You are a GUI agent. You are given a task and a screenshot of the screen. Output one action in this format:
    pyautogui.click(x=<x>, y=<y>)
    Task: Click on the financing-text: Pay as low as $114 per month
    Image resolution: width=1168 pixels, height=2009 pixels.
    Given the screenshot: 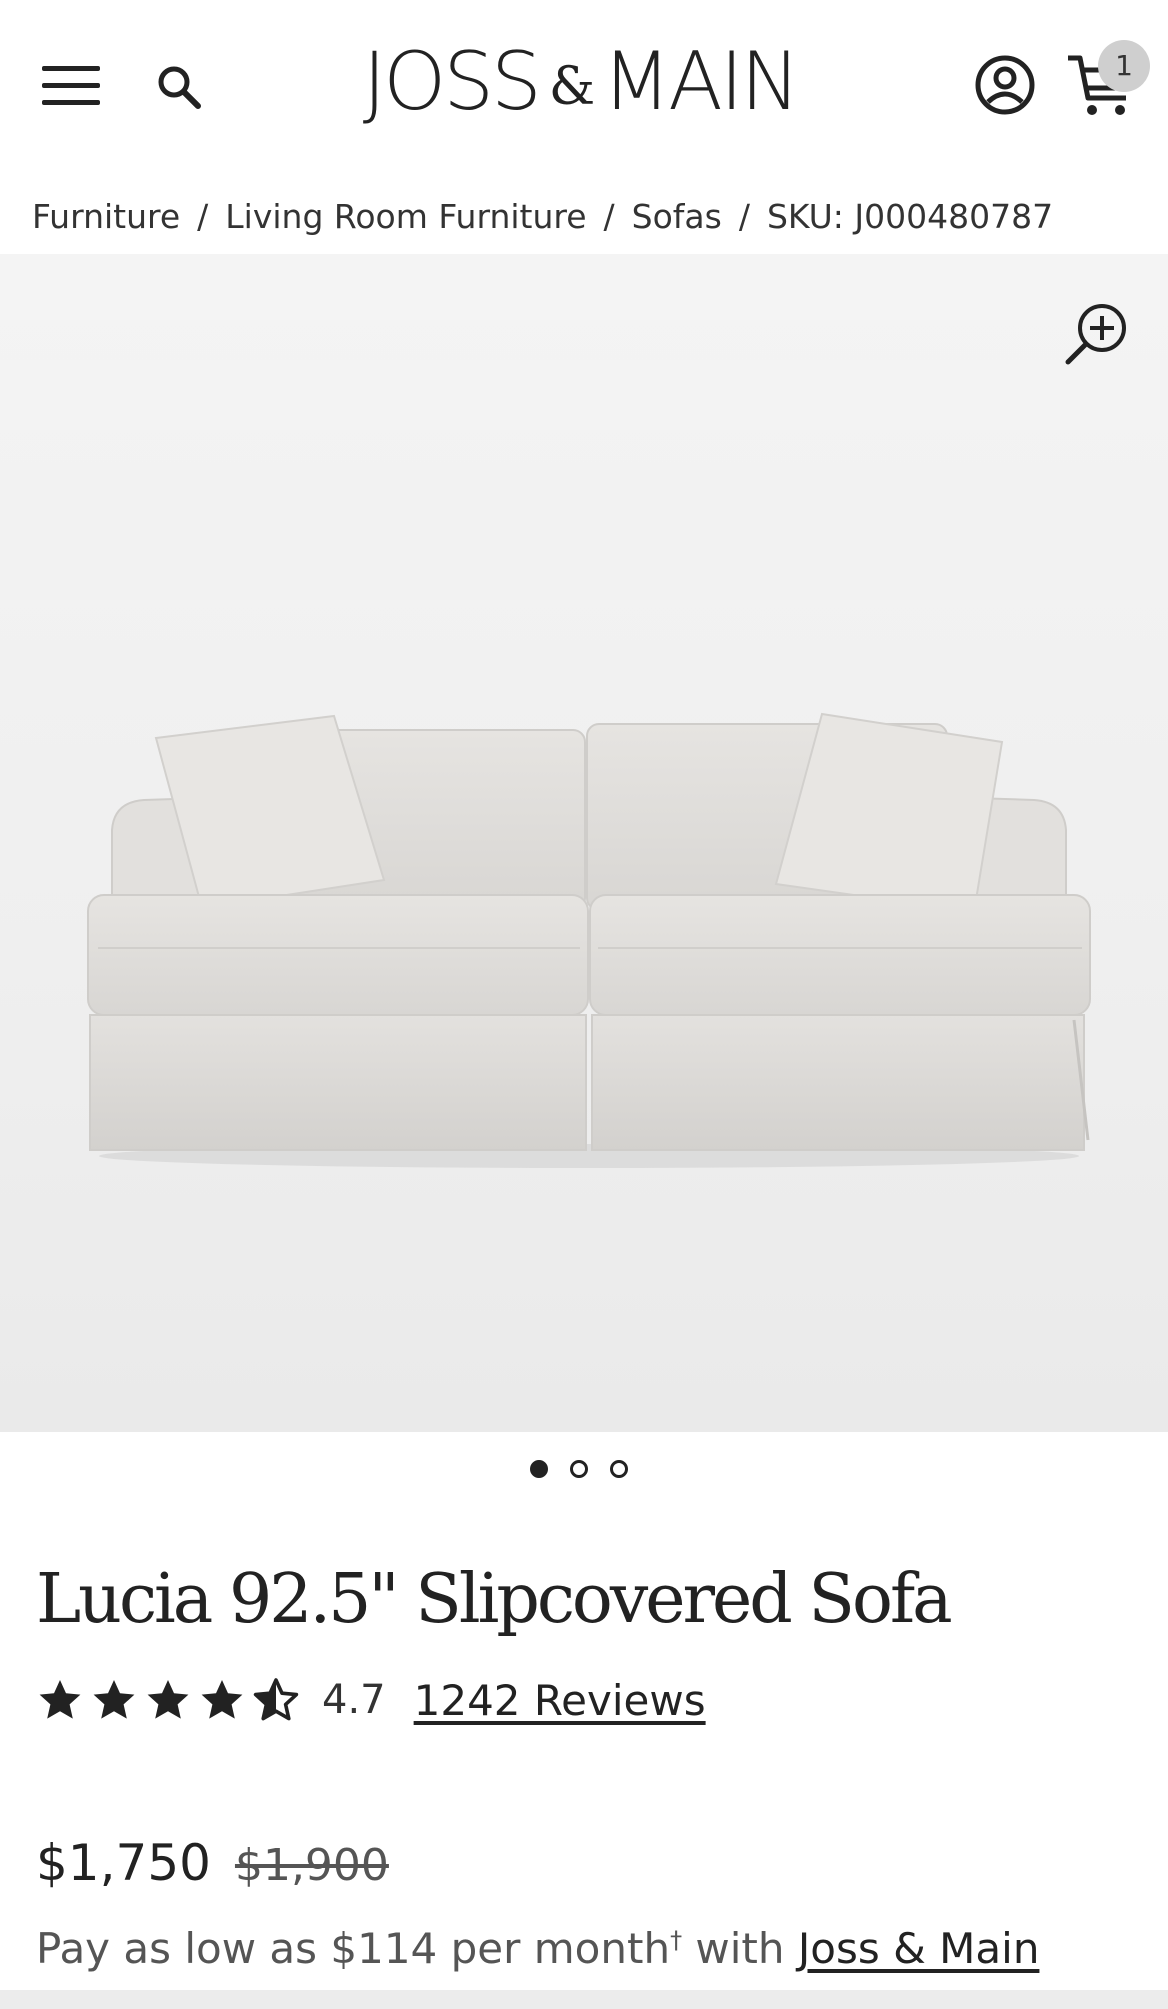 What is the action you would take?
    pyautogui.click(x=353, y=1948)
    